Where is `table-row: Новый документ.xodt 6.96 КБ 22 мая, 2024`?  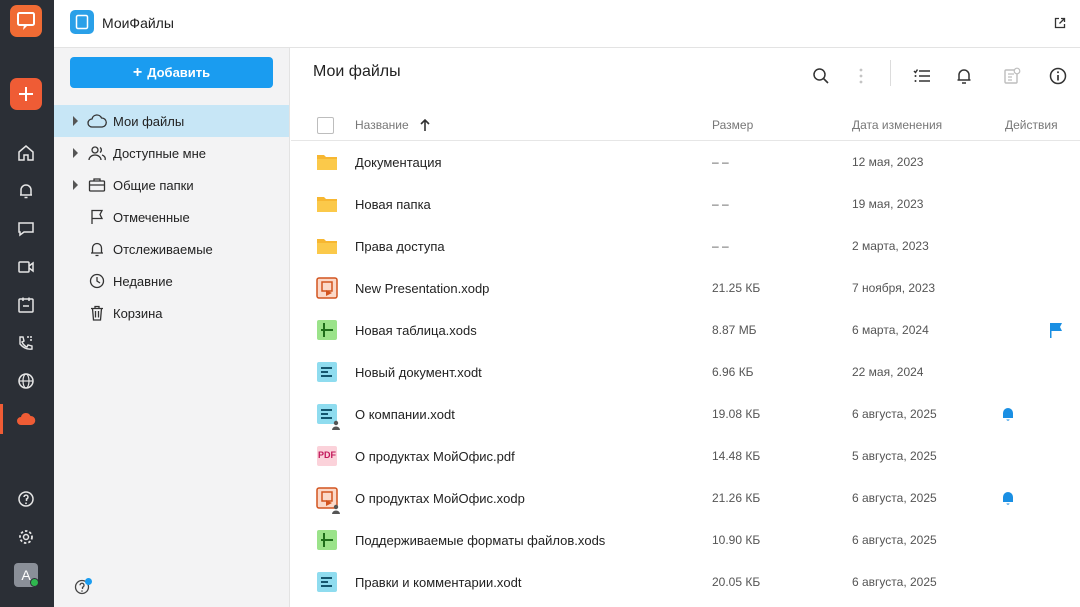
table-row: Новый документ.xodt 6.96 КБ 22 мая, 2024 is located at coordinates (685, 372).